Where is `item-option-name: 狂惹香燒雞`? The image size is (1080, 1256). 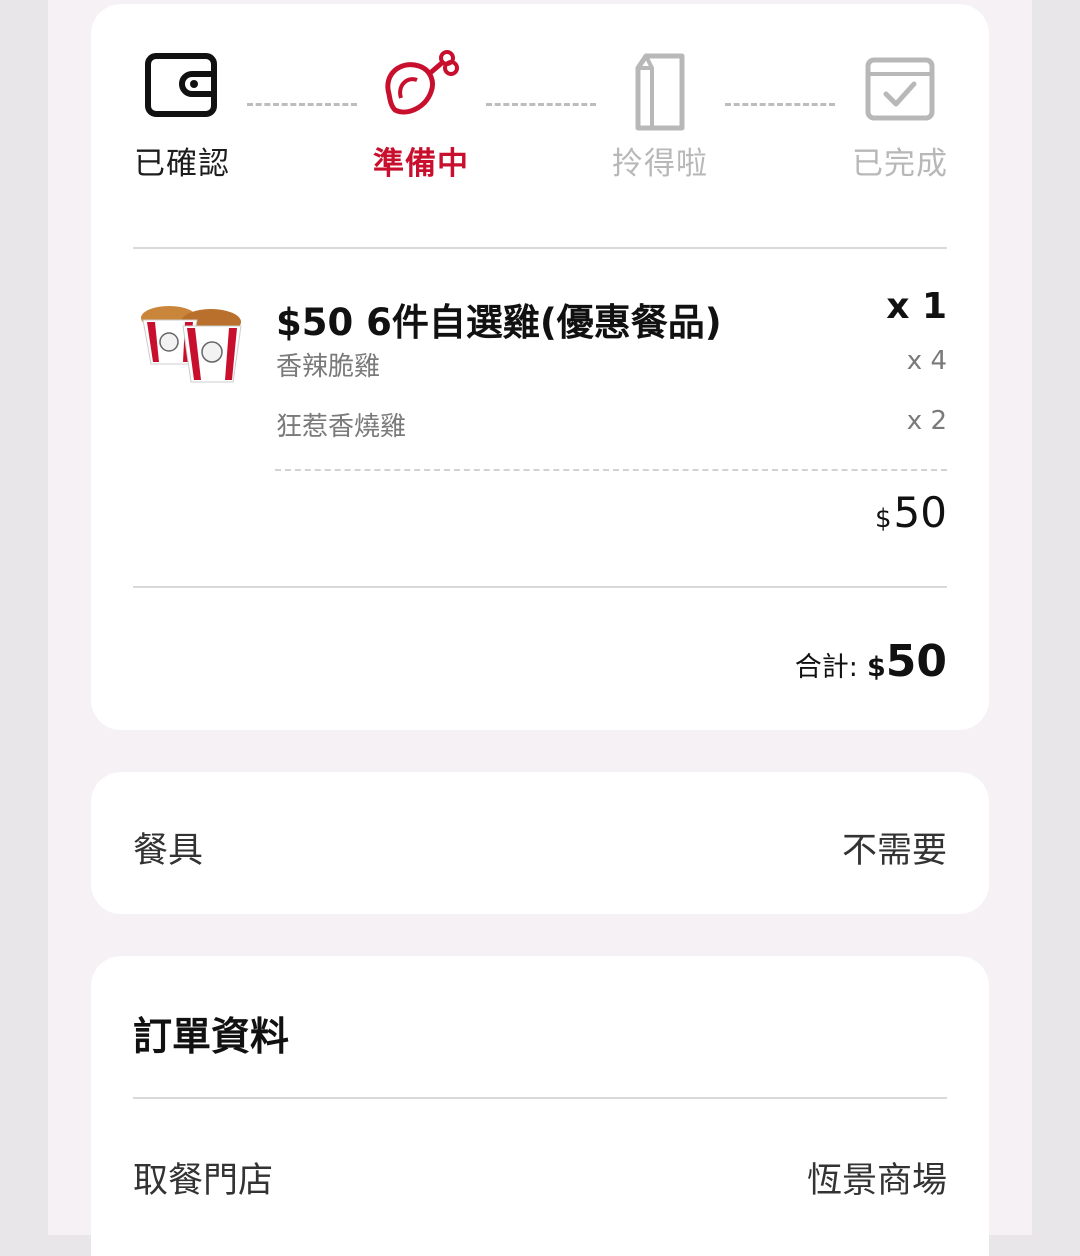
item-option-name: 狂惹香燒雞 is located at coordinates (341, 427).